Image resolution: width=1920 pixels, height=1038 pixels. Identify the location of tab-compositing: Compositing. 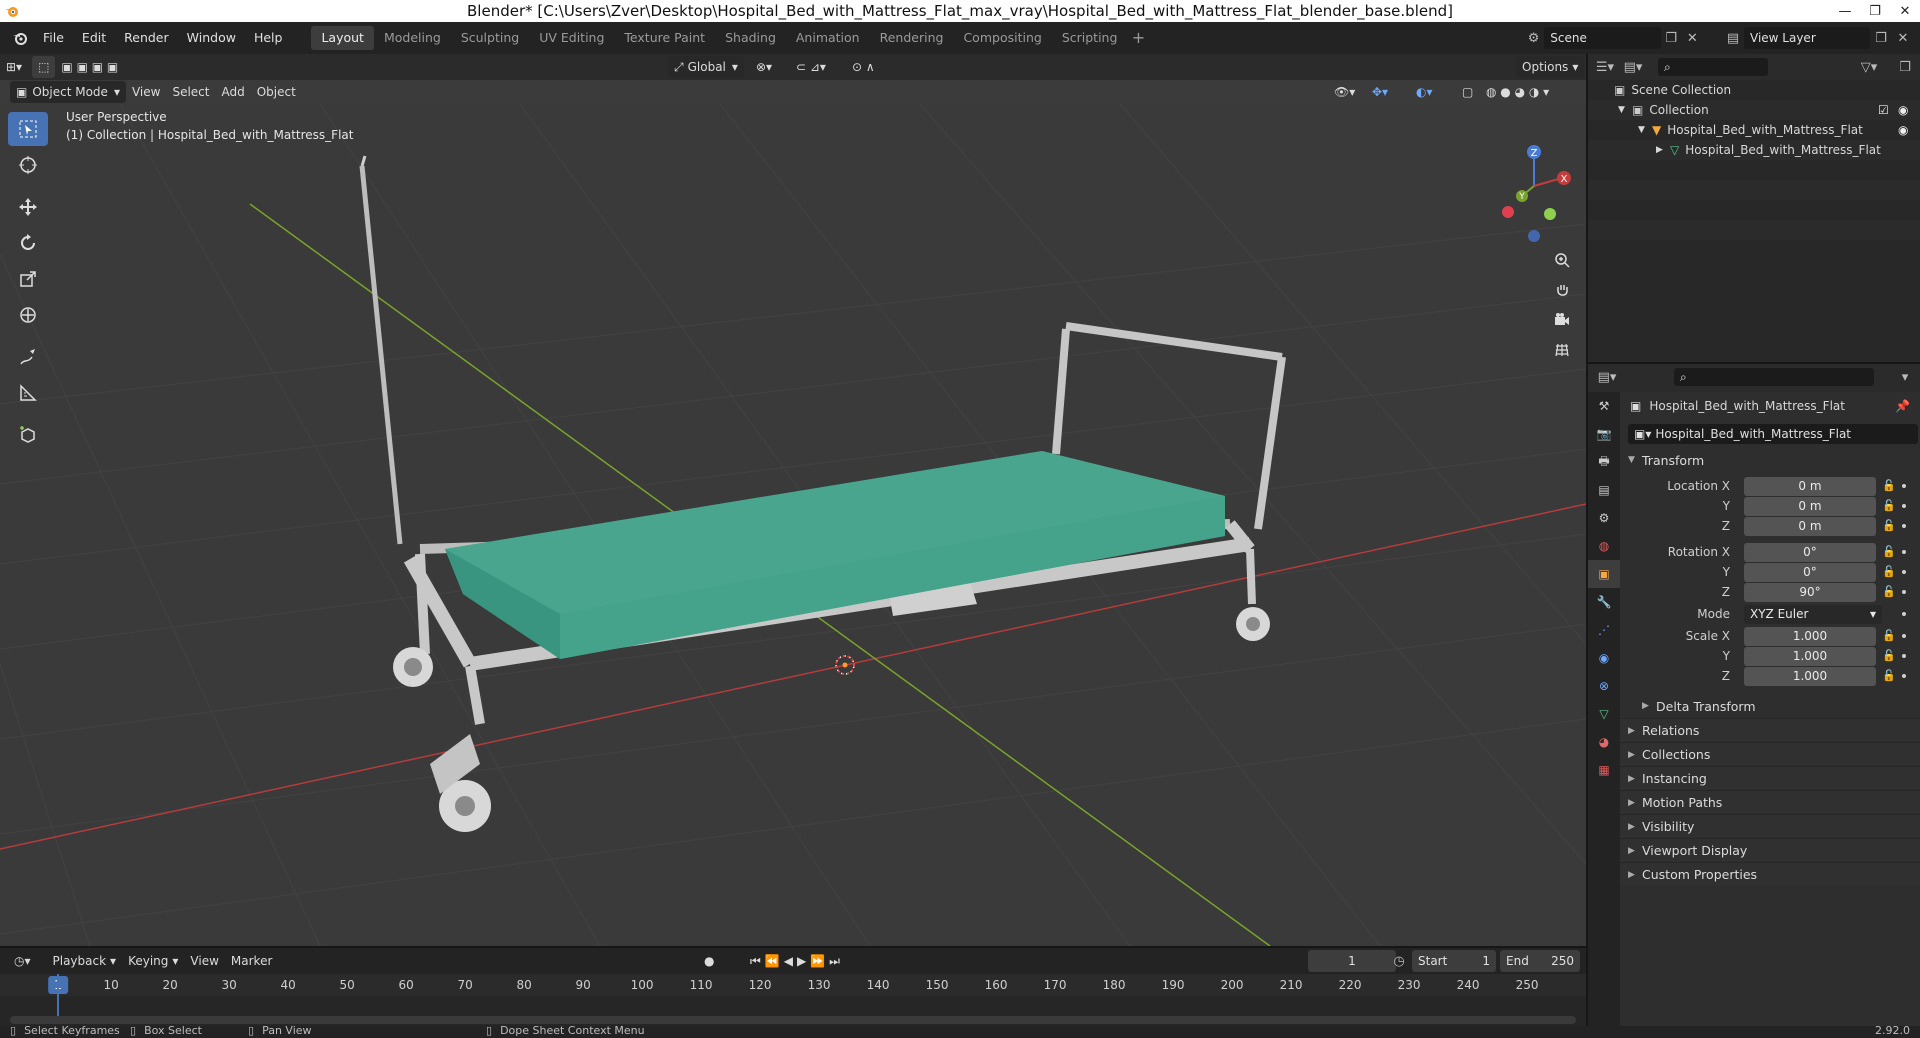
(1002, 38).